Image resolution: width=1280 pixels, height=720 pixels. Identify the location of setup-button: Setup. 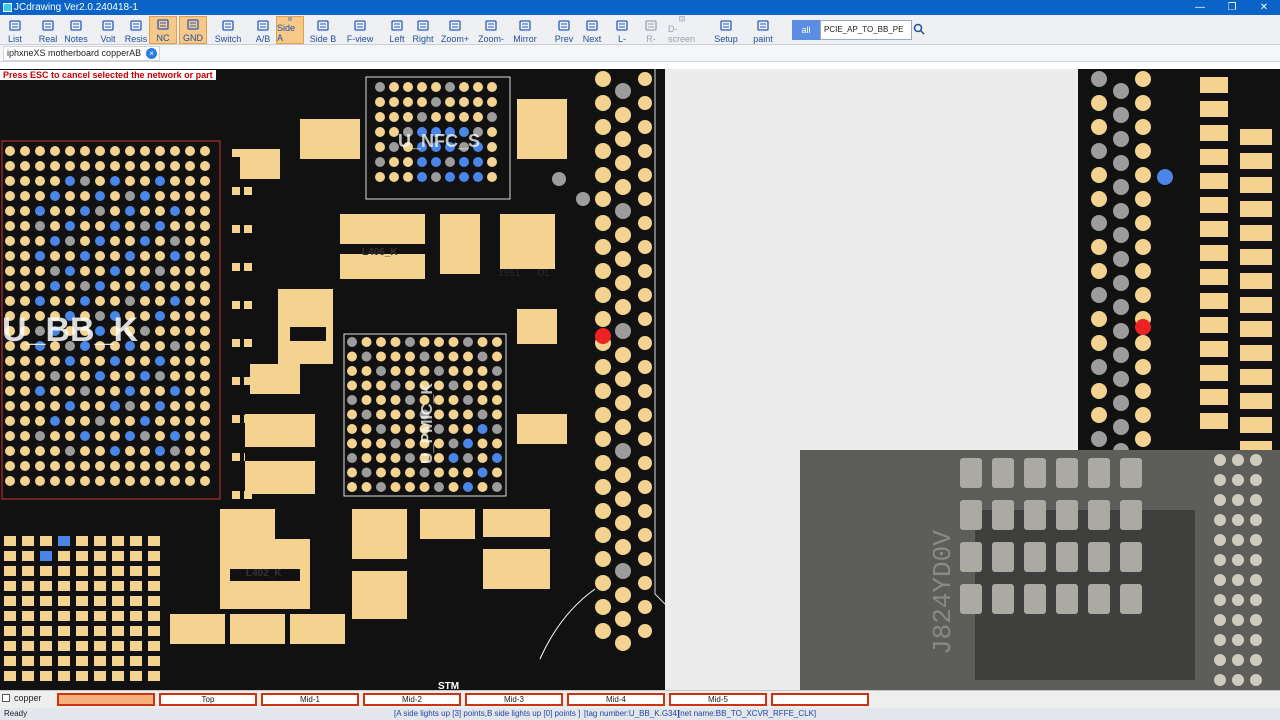
(726, 30).